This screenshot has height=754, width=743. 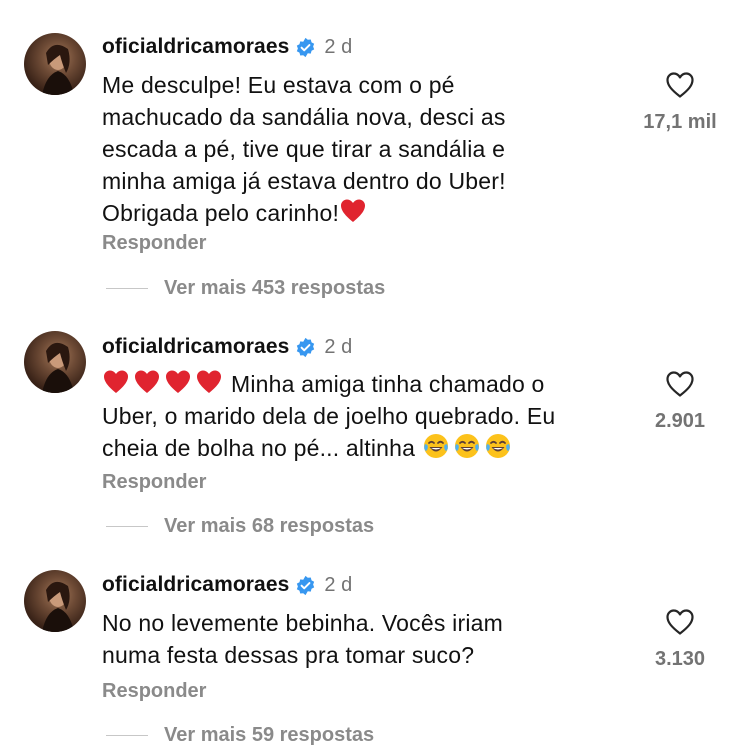 I want to click on like-area: 3.130, so click(x=680, y=639).